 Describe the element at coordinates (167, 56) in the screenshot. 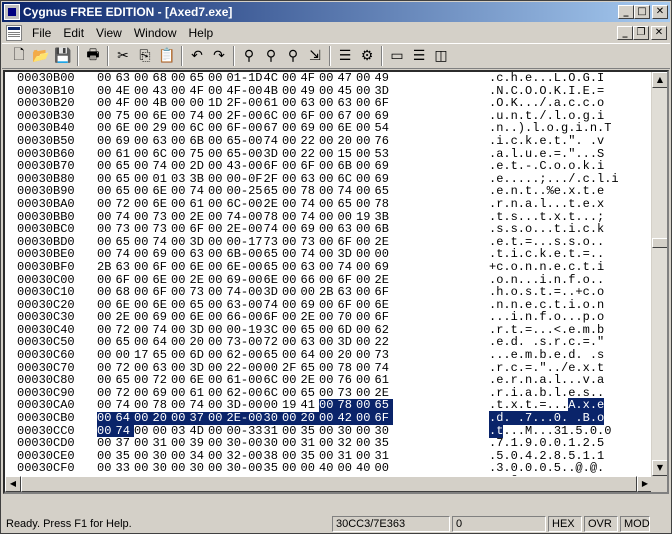

I see `paste-icon: 📋` at that location.